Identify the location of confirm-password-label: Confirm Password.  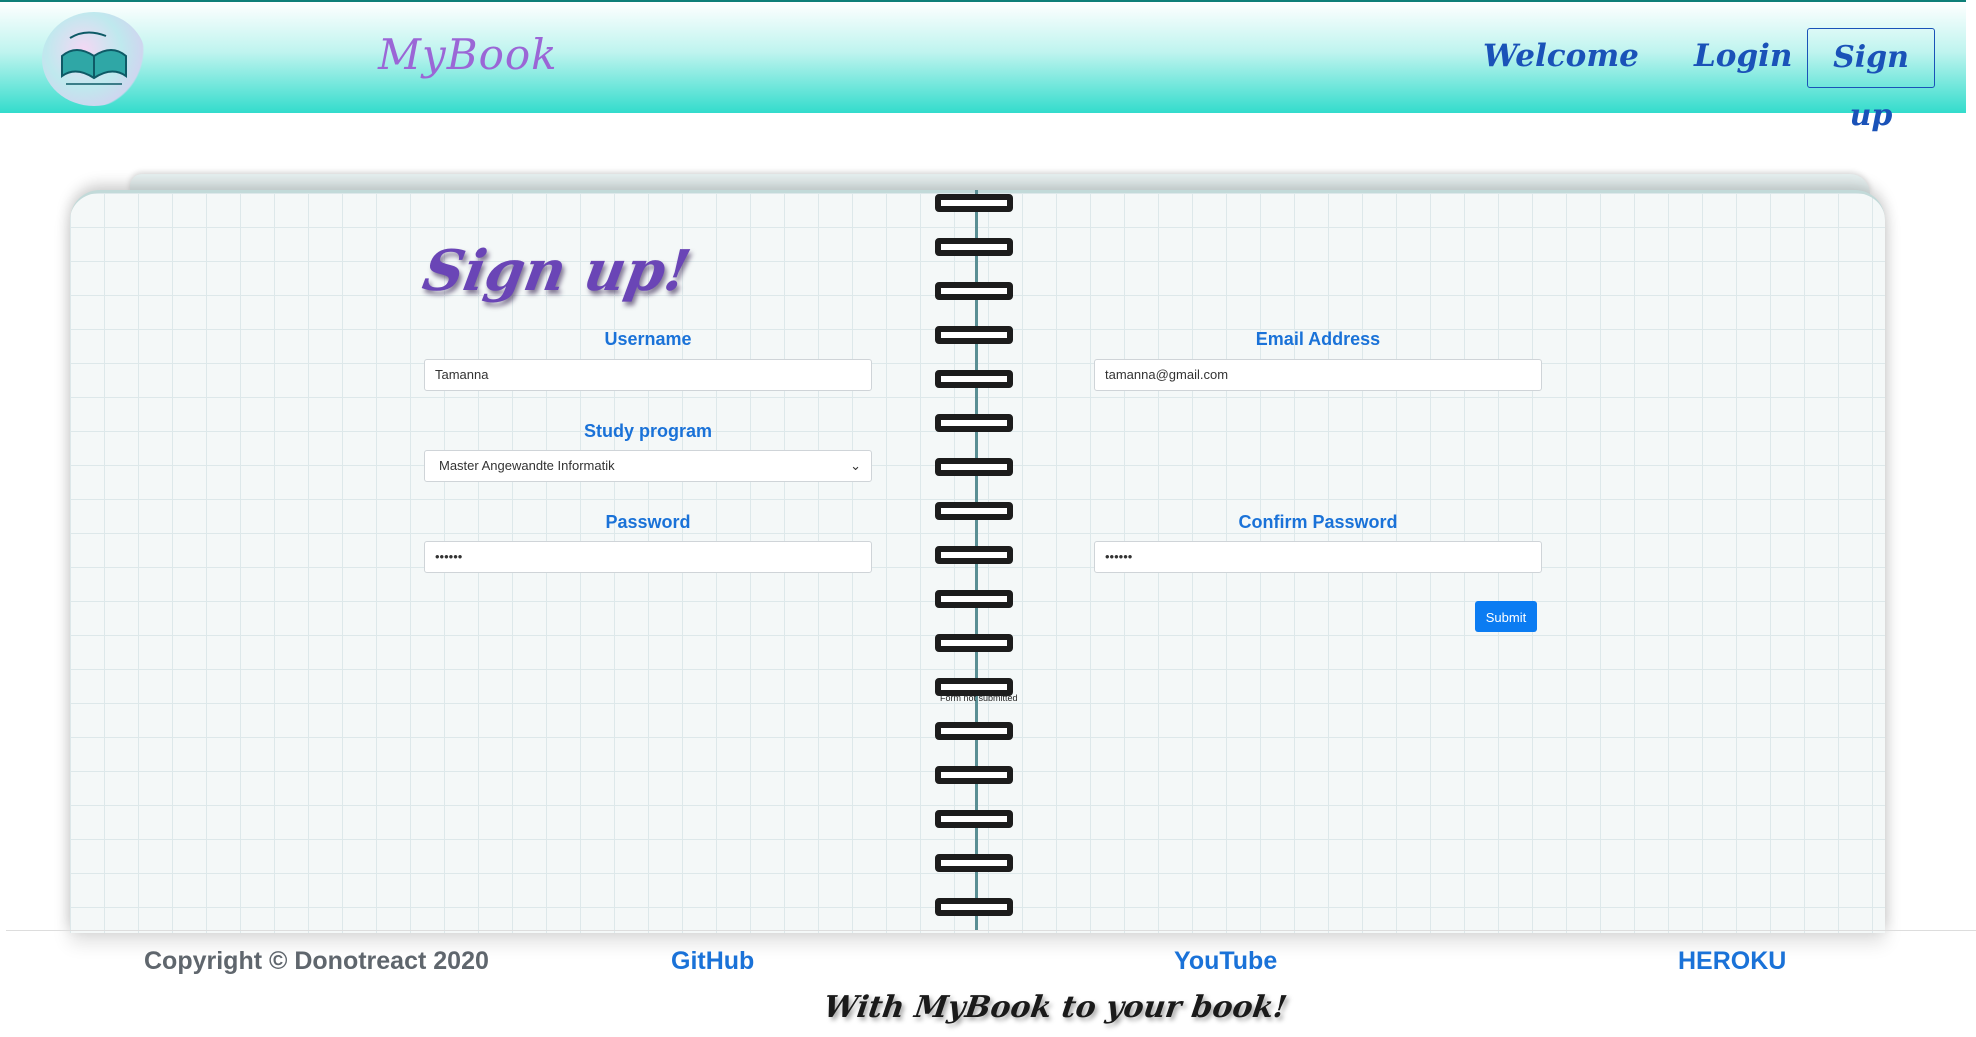
(1318, 522).